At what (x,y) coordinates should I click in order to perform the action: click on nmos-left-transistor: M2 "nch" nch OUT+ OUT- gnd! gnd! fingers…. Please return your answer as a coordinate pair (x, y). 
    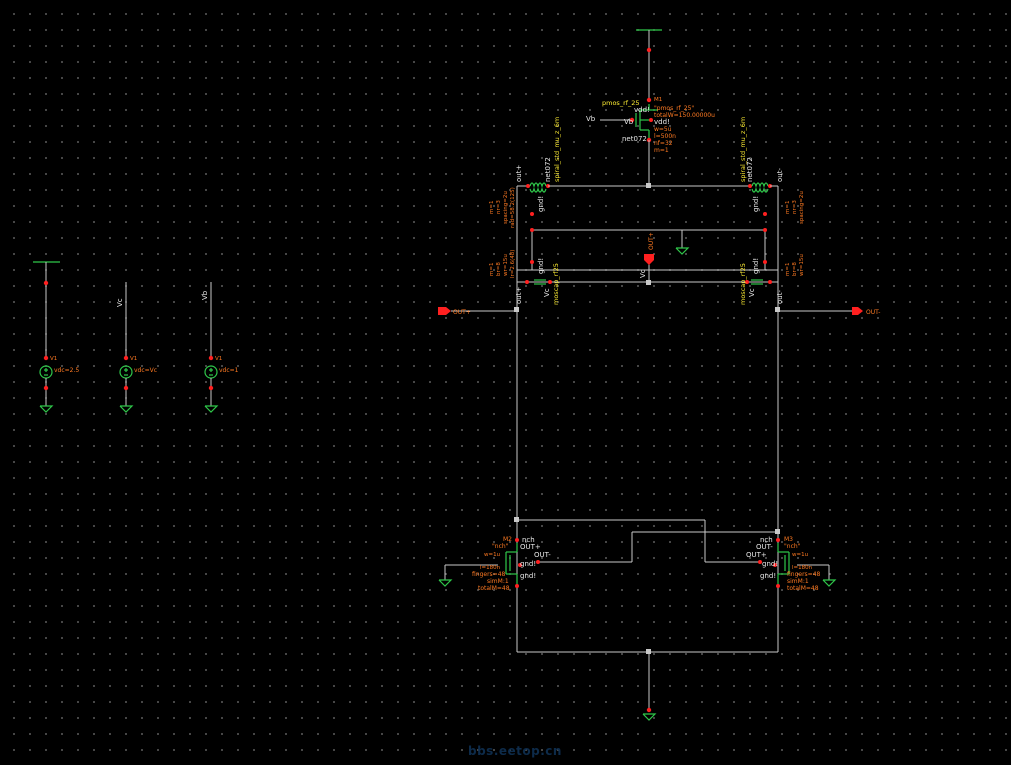
    Looking at the image, I should click on (494, 564).